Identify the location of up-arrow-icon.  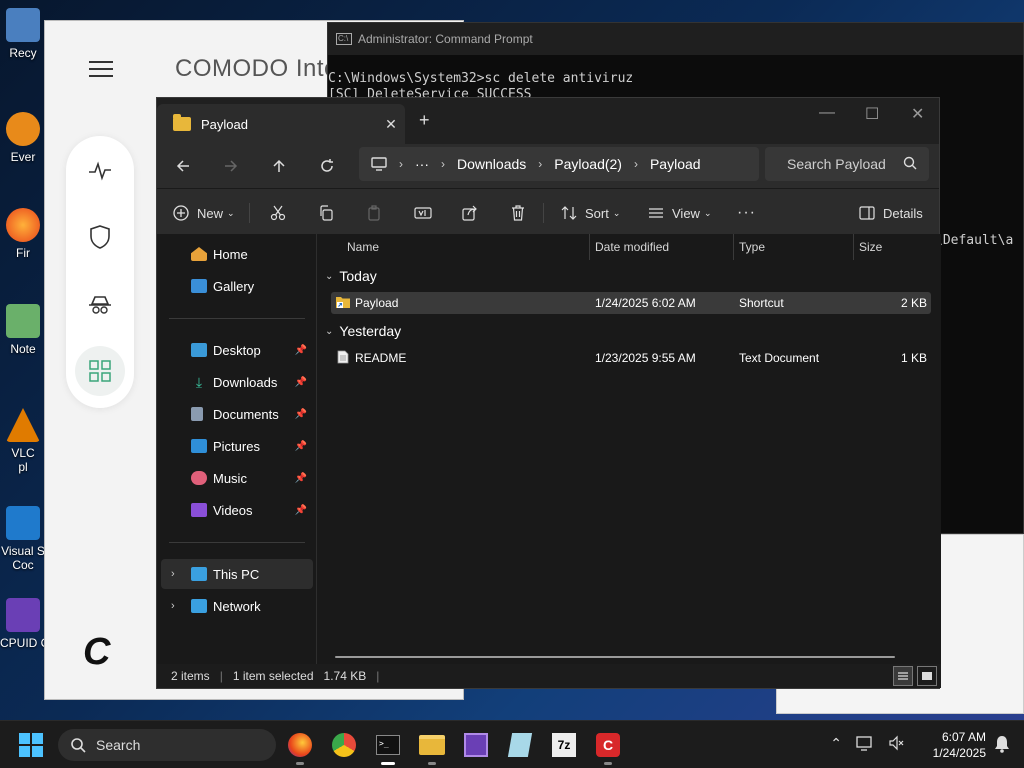
(279, 166).